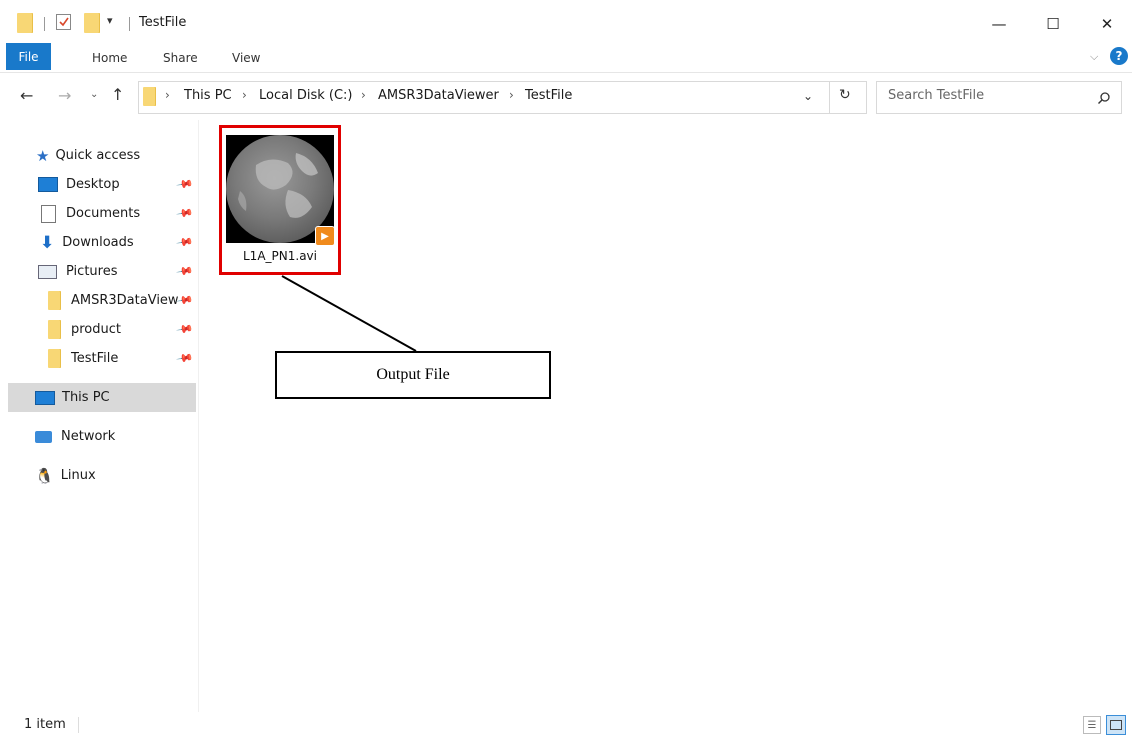 Image resolution: width=1132 pixels, height=738 pixels. I want to click on callout-label: Output File, so click(413, 374).